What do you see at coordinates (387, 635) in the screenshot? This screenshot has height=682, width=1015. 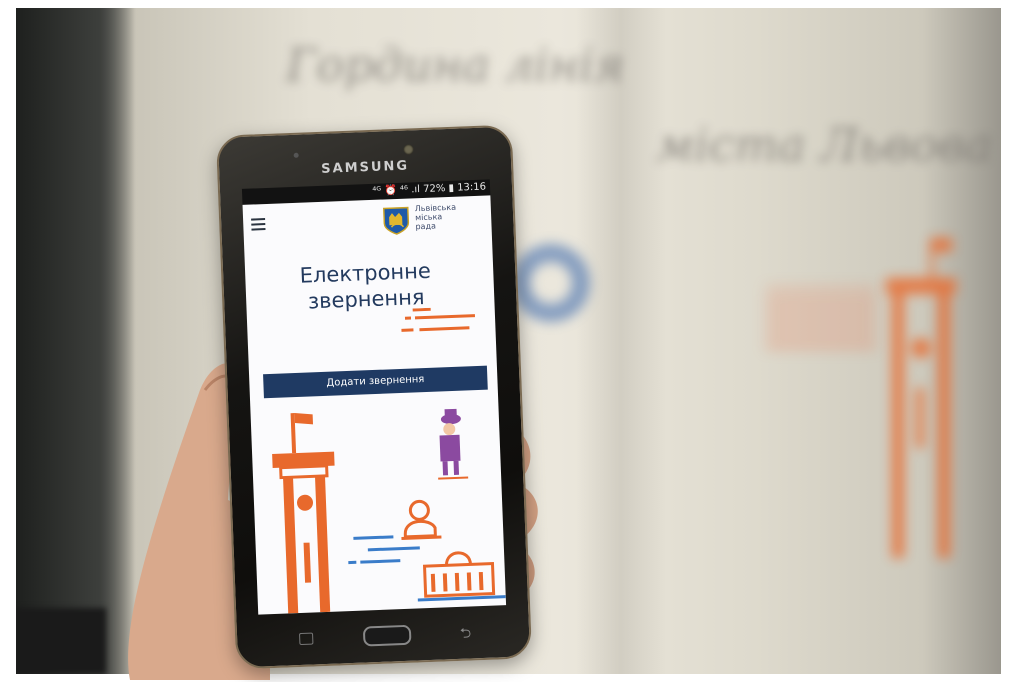 I see `home-button` at bounding box center [387, 635].